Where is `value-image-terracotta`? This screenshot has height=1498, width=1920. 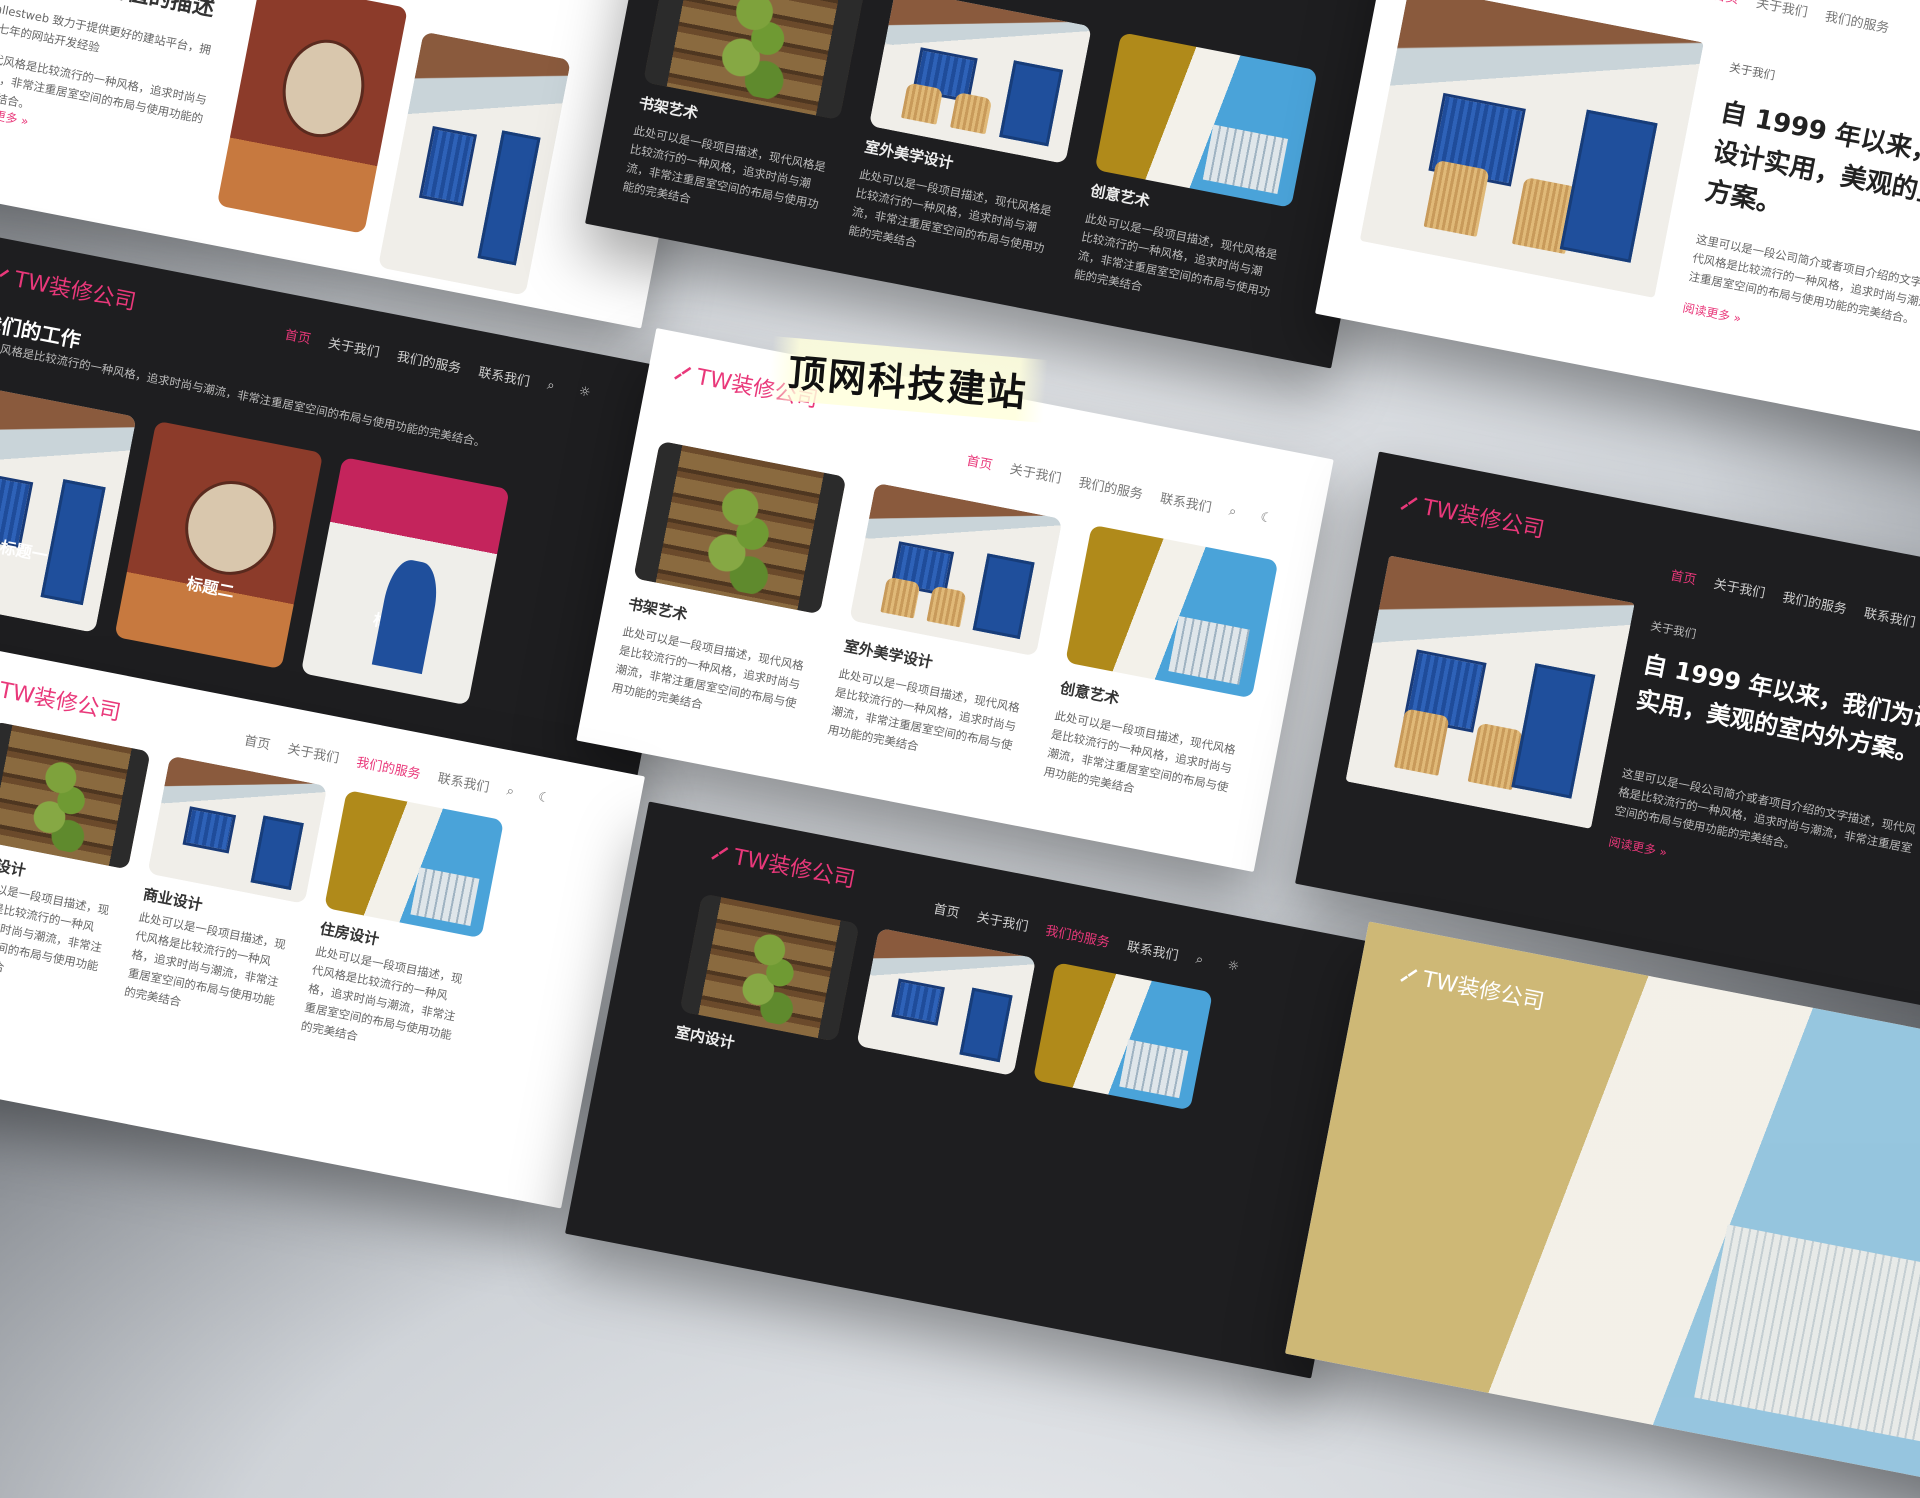 value-image-terracotta is located at coordinates (312, 117).